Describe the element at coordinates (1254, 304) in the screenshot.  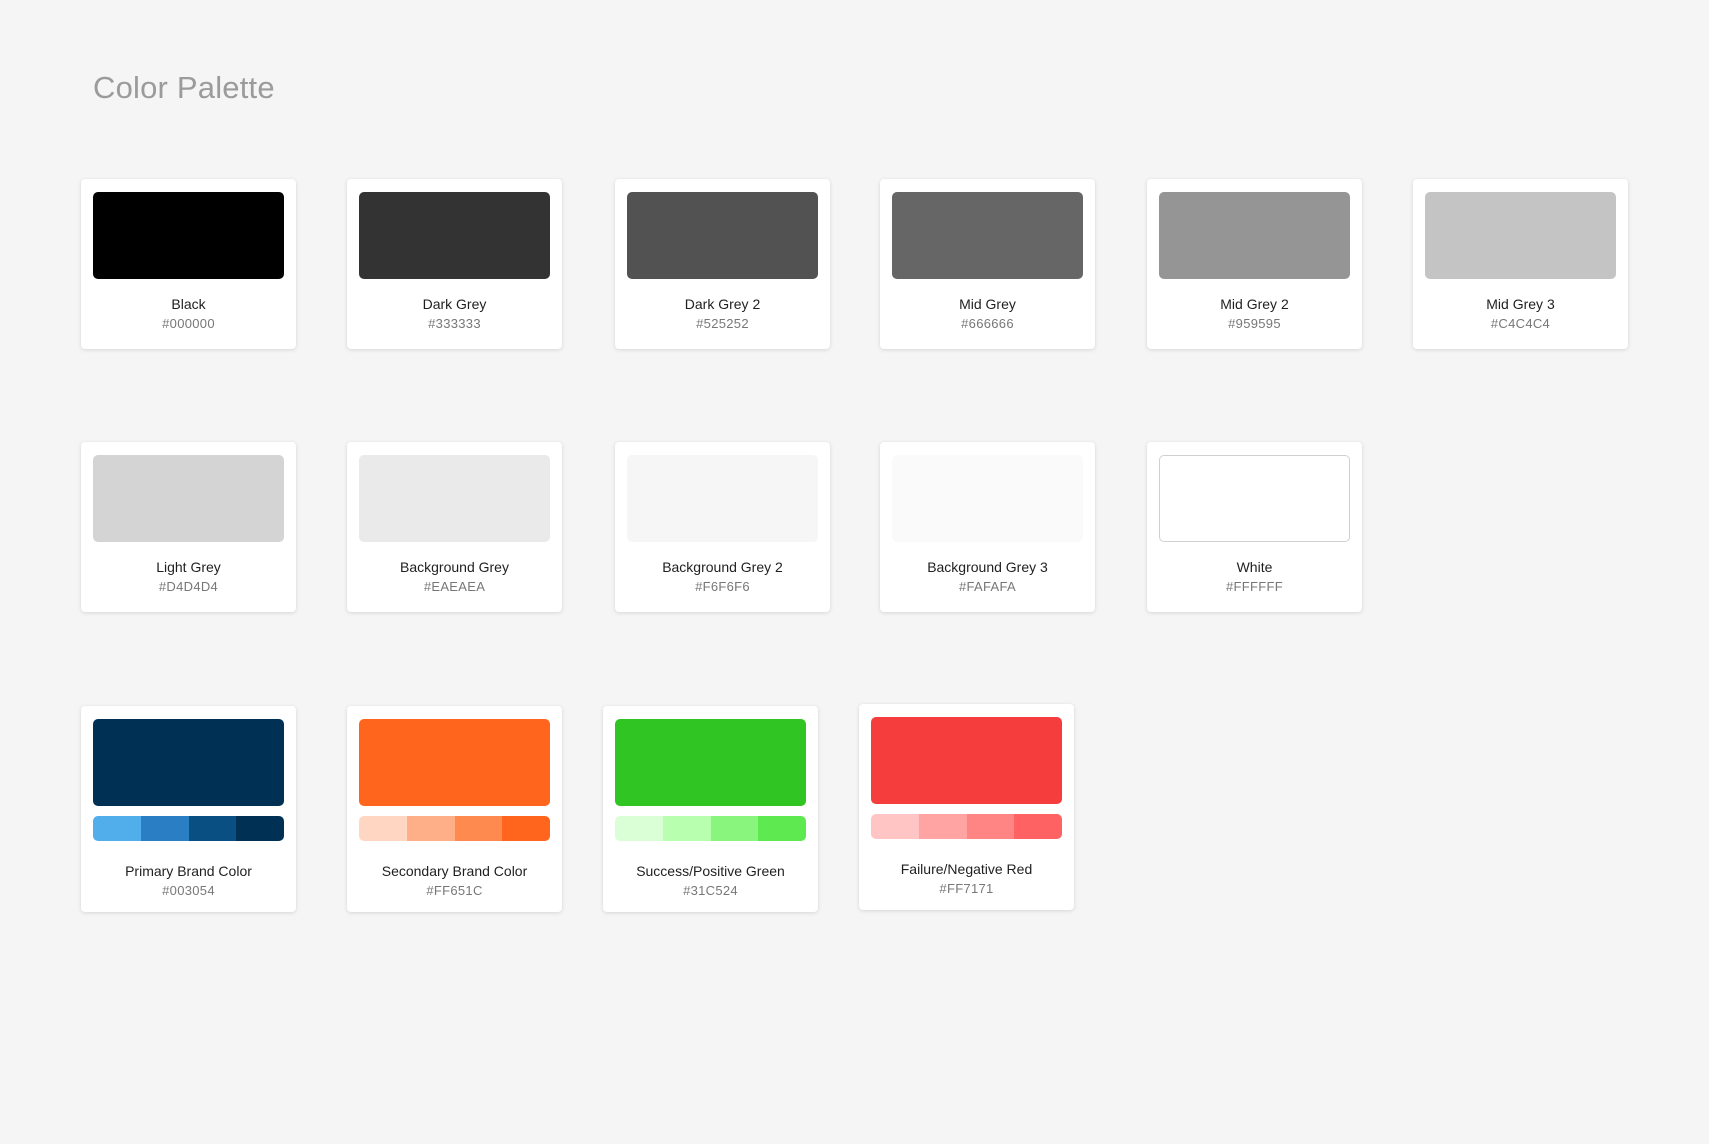
I see `color-name: Mid Grey 2` at that location.